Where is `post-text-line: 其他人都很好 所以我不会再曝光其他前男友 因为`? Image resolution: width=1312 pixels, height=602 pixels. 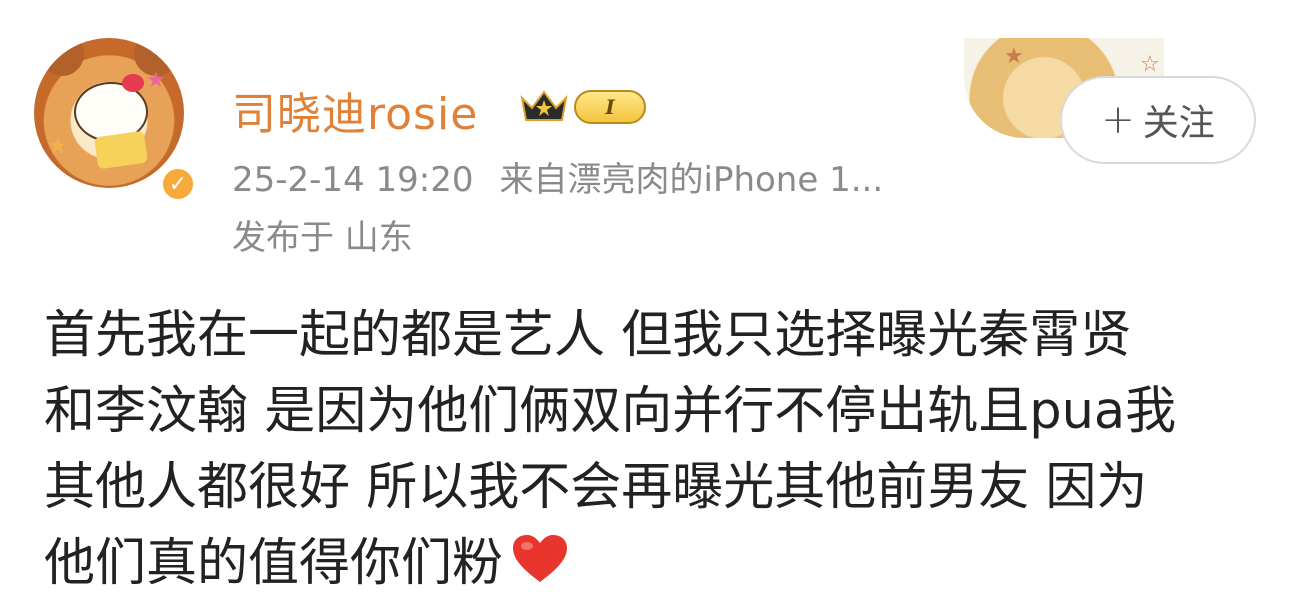 post-text-line: 其他人都很好 所以我不会再曝光其他前男友 因为 is located at coordinates (596, 487).